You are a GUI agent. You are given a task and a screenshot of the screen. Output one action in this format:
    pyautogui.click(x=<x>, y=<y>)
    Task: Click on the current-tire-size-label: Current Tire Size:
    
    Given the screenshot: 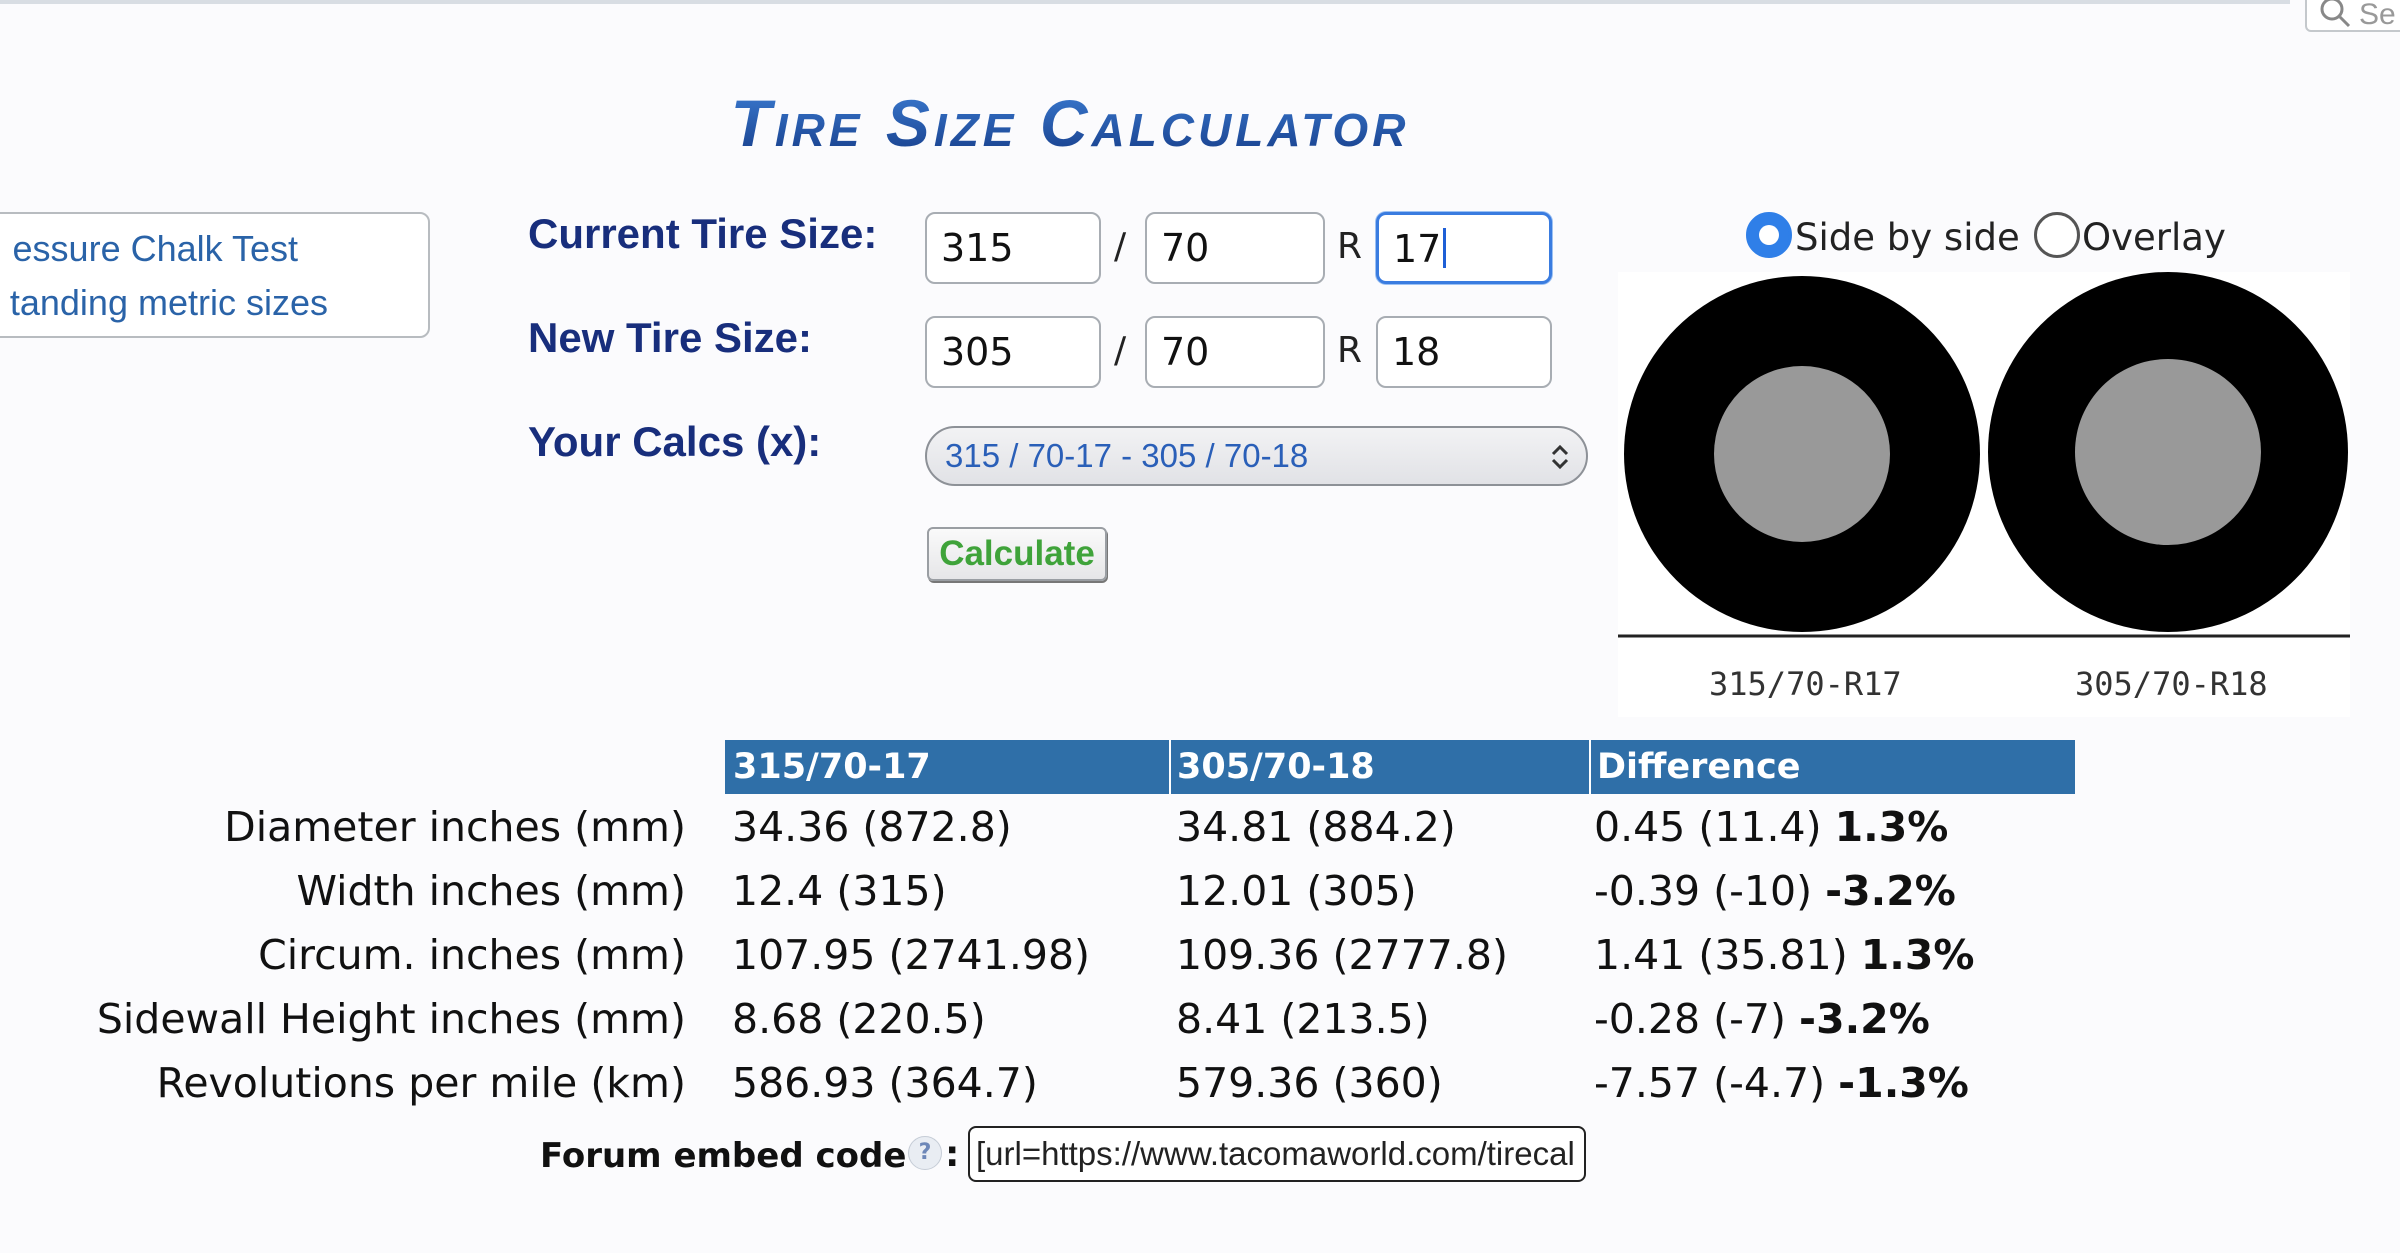 What is the action you would take?
    pyautogui.click(x=703, y=233)
    